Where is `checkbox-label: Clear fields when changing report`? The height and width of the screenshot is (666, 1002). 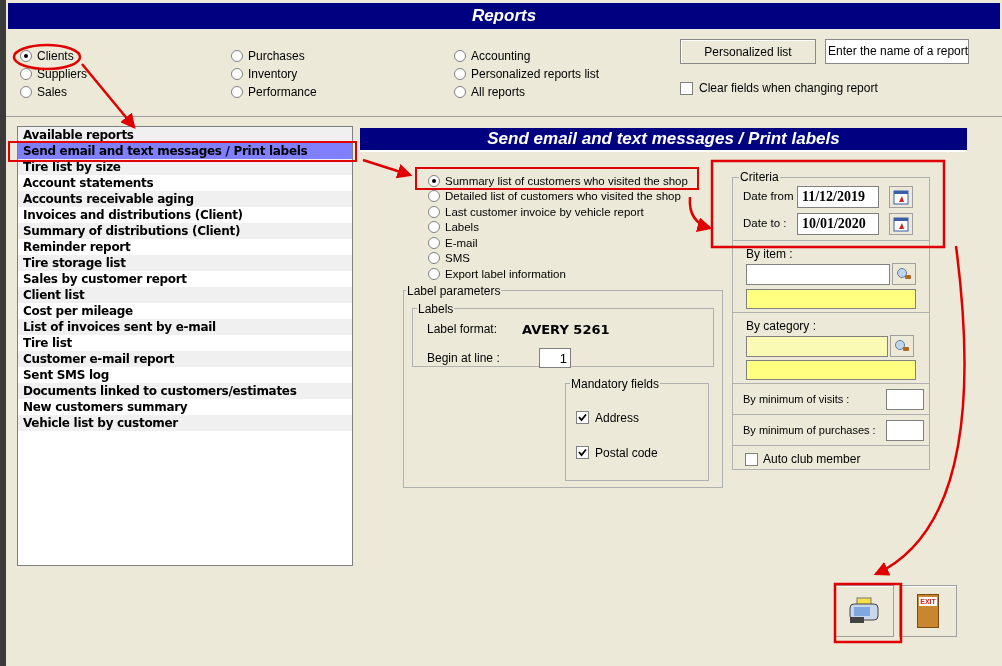 checkbox-label: Clear fields when changing report is located at coordinates (788, 88).